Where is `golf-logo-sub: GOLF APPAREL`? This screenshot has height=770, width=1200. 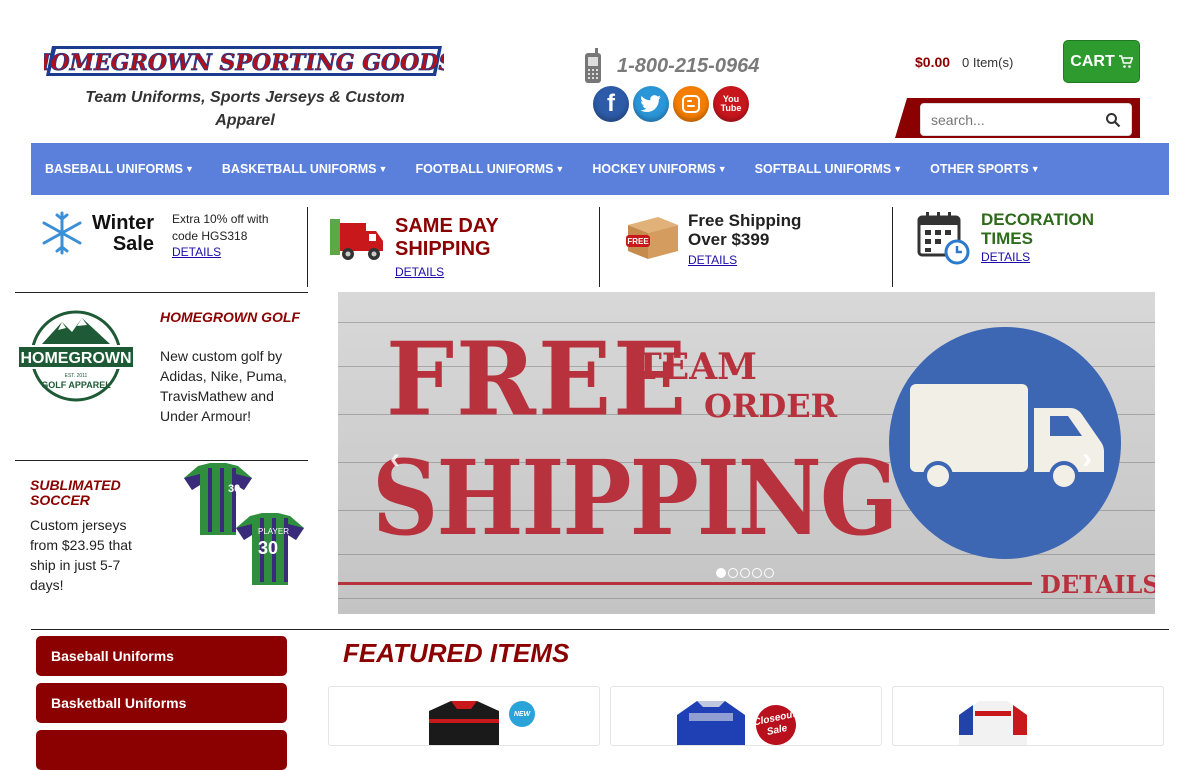
golf-logo-sub: GOLF APPAREL is located at coordinates (76, 385).